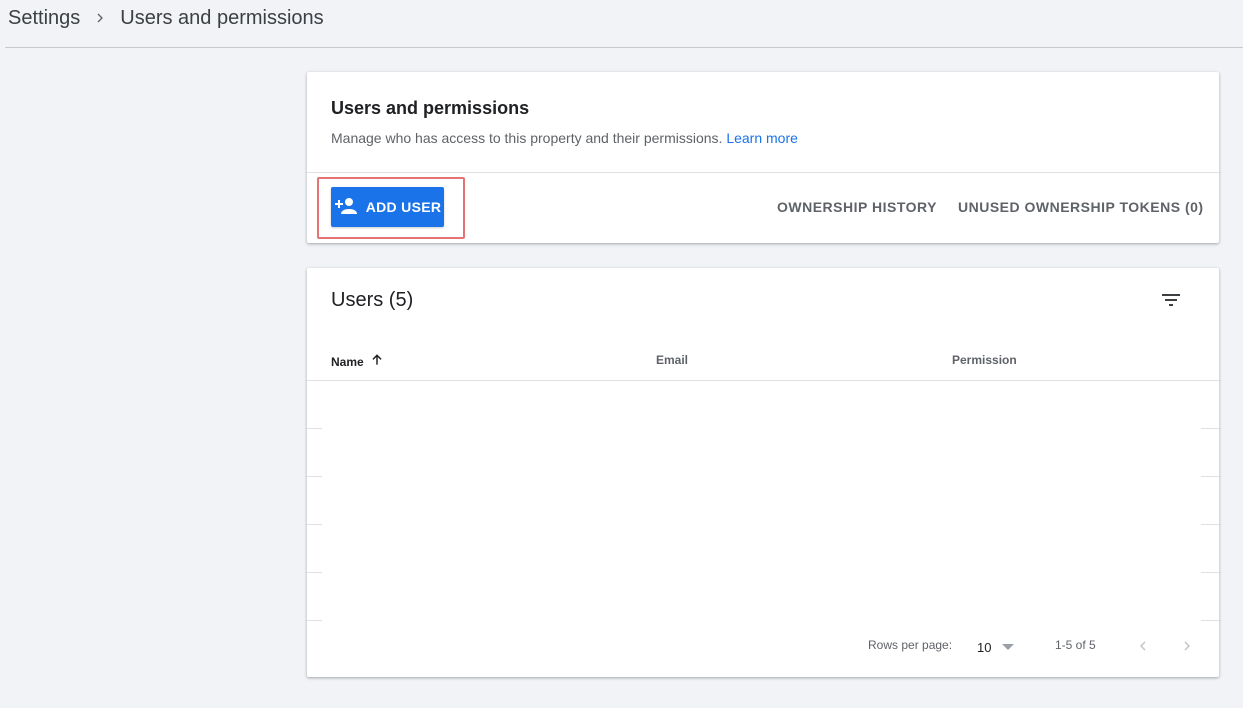 This screenshot has width=1243, height=708. What do you see at coordinates (762, 138) in the screenshot?
I see `learn-more-link: Learn more` at bounding box center [762, 138].